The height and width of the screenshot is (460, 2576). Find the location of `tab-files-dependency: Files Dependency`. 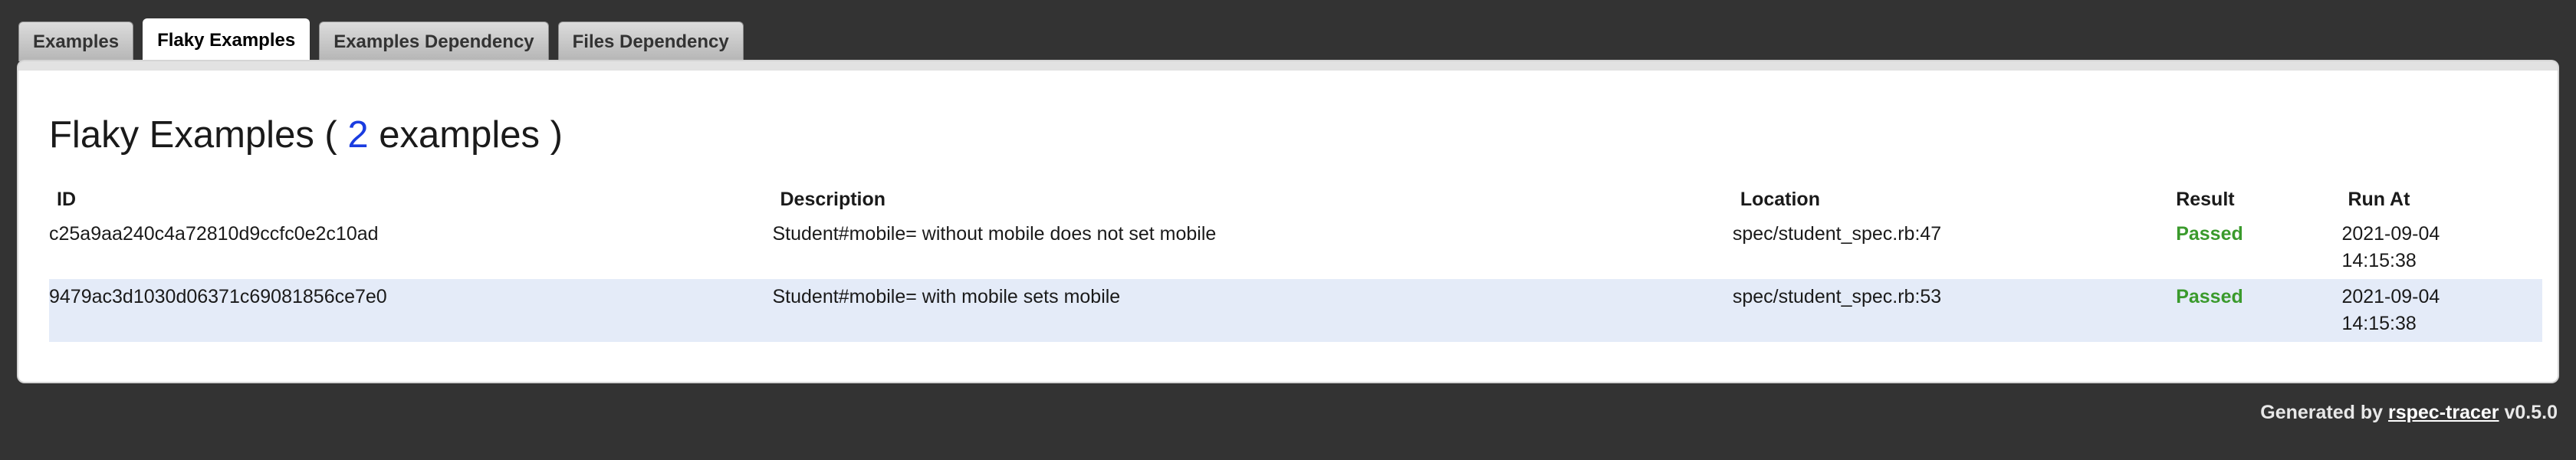

tab-files-dependency: Files Dependency is located at coordinates (651, 41).